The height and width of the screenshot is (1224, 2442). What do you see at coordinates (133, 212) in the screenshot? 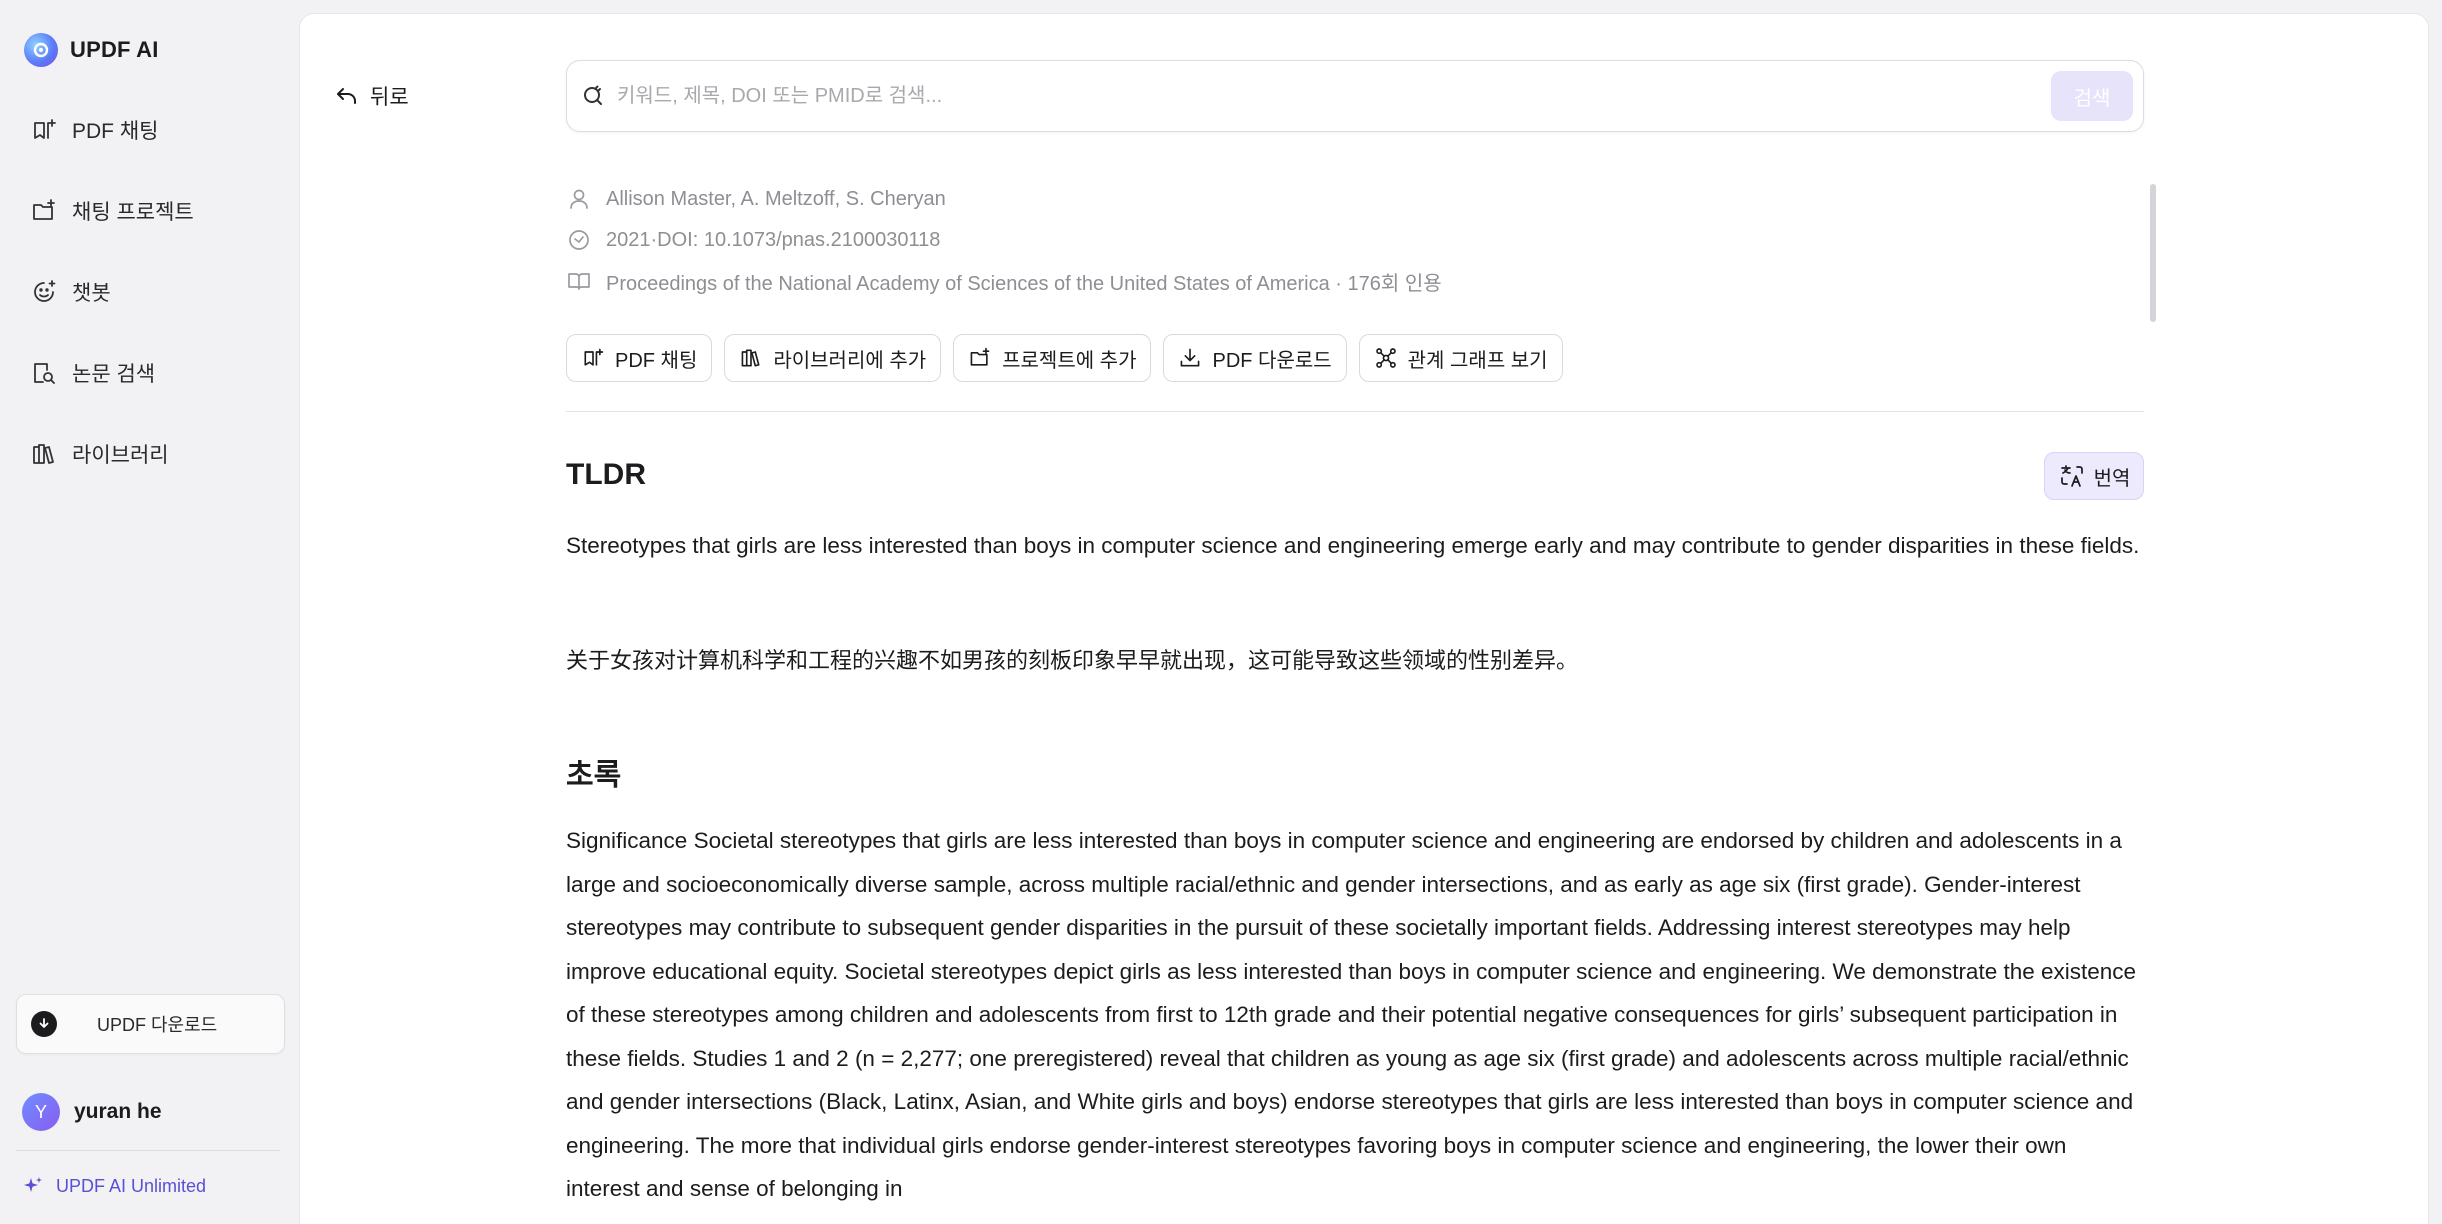
I see `sidebar-item-label: 채팅 프로젝트` at bounding box center [133, 212].